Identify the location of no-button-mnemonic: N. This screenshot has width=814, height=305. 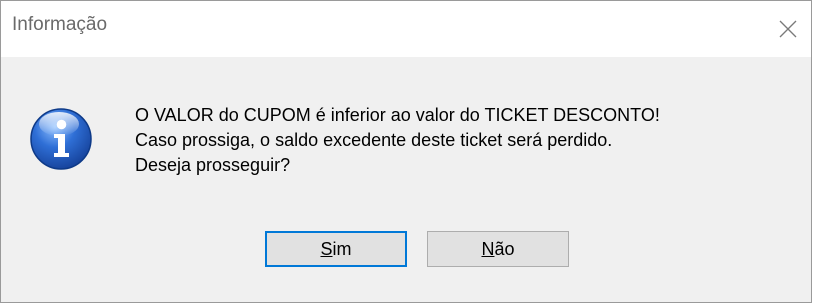
(488, 248).